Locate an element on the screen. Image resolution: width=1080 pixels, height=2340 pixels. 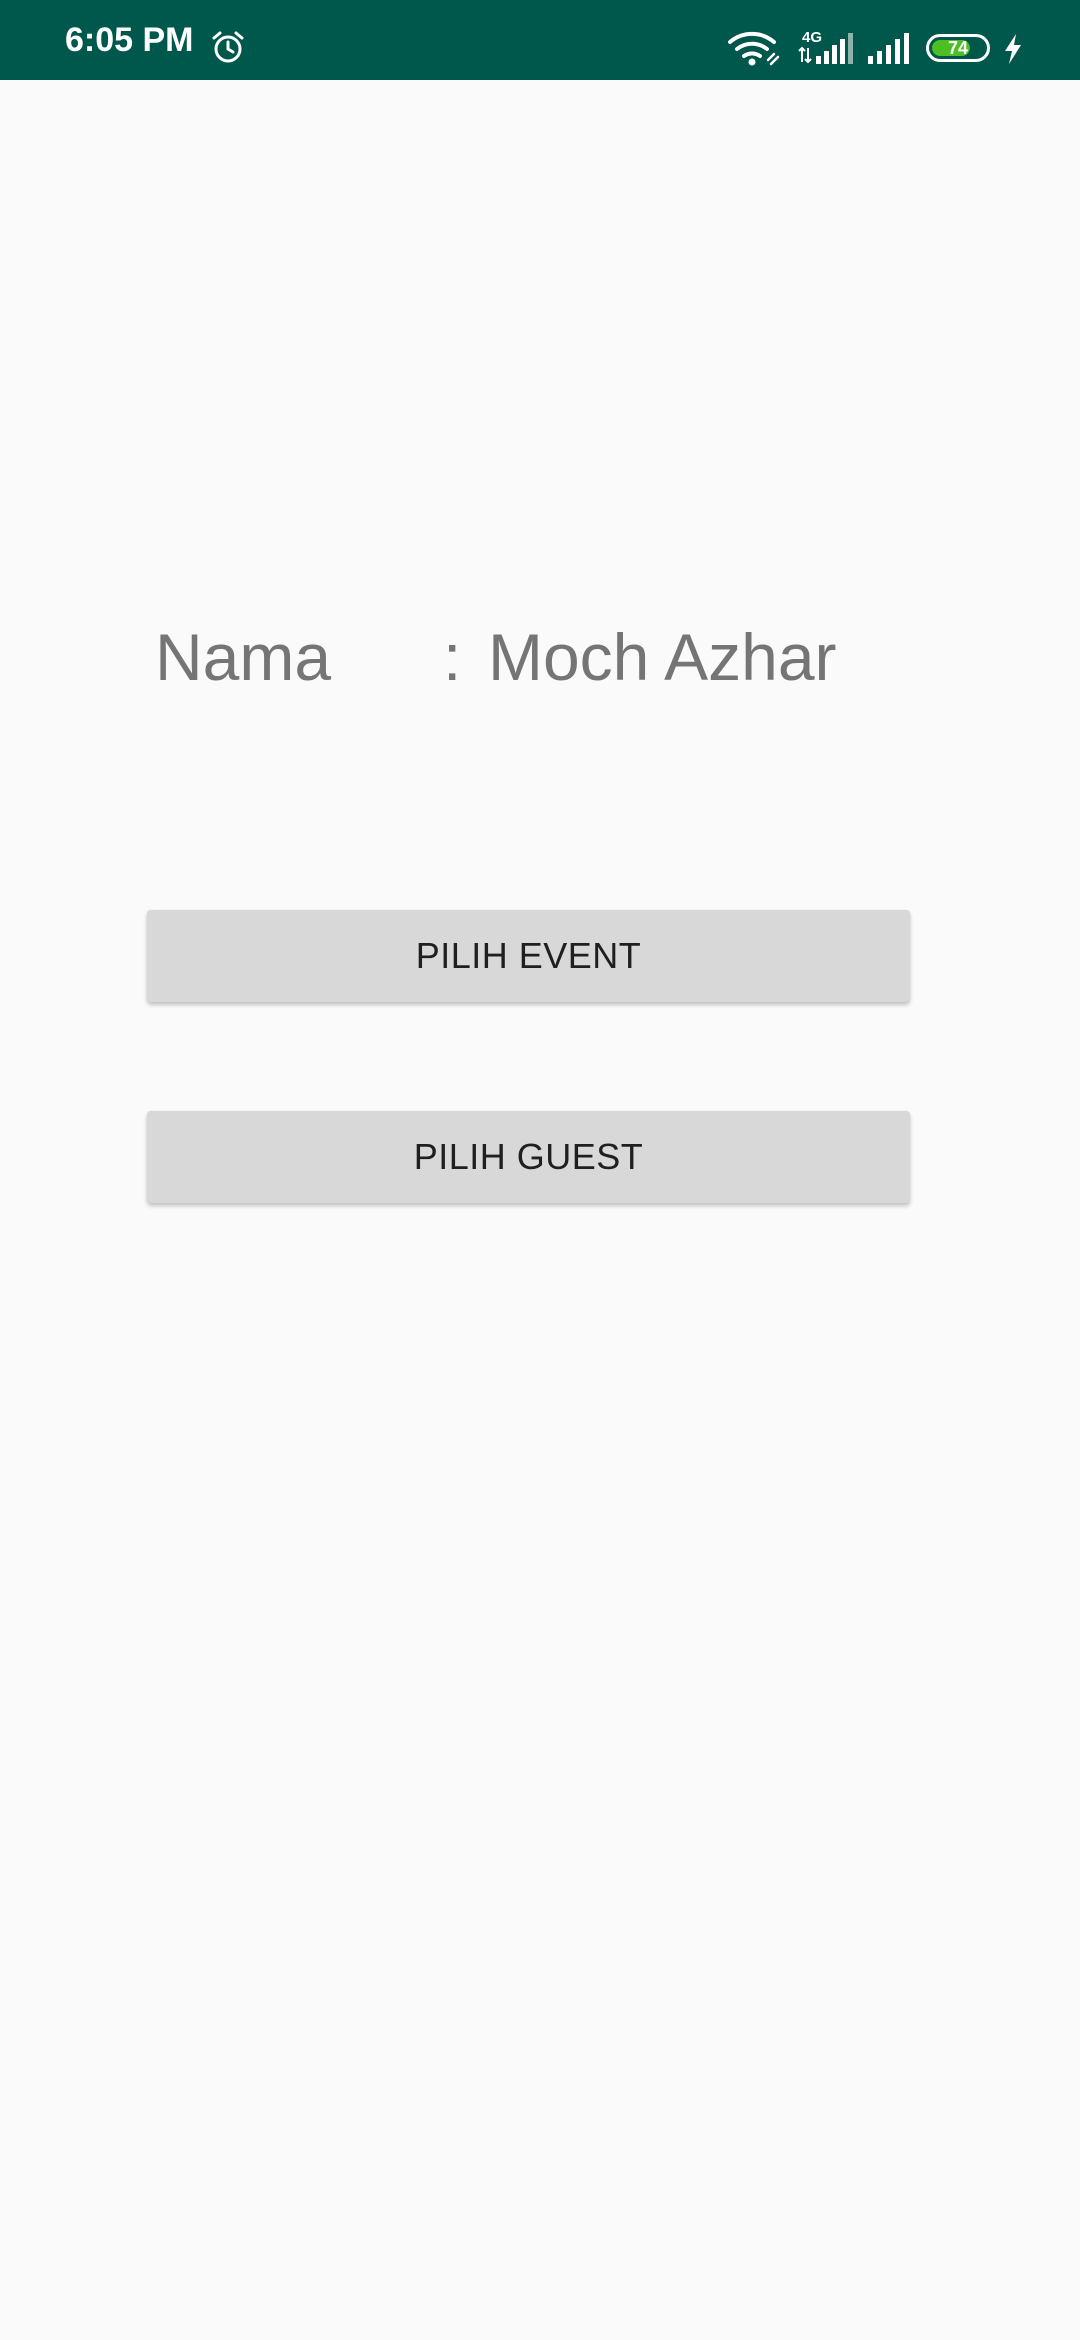
status-bar: 6:05 PM 4G 74 is located at coordinates (540, 40).